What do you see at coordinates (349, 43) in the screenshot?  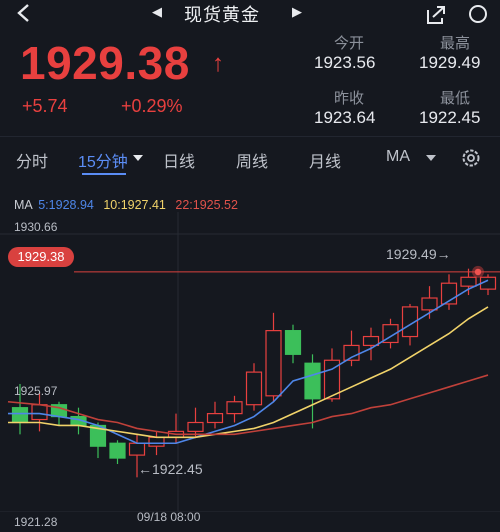 I see `open-label: 今开` at bounding box center [349, 43].